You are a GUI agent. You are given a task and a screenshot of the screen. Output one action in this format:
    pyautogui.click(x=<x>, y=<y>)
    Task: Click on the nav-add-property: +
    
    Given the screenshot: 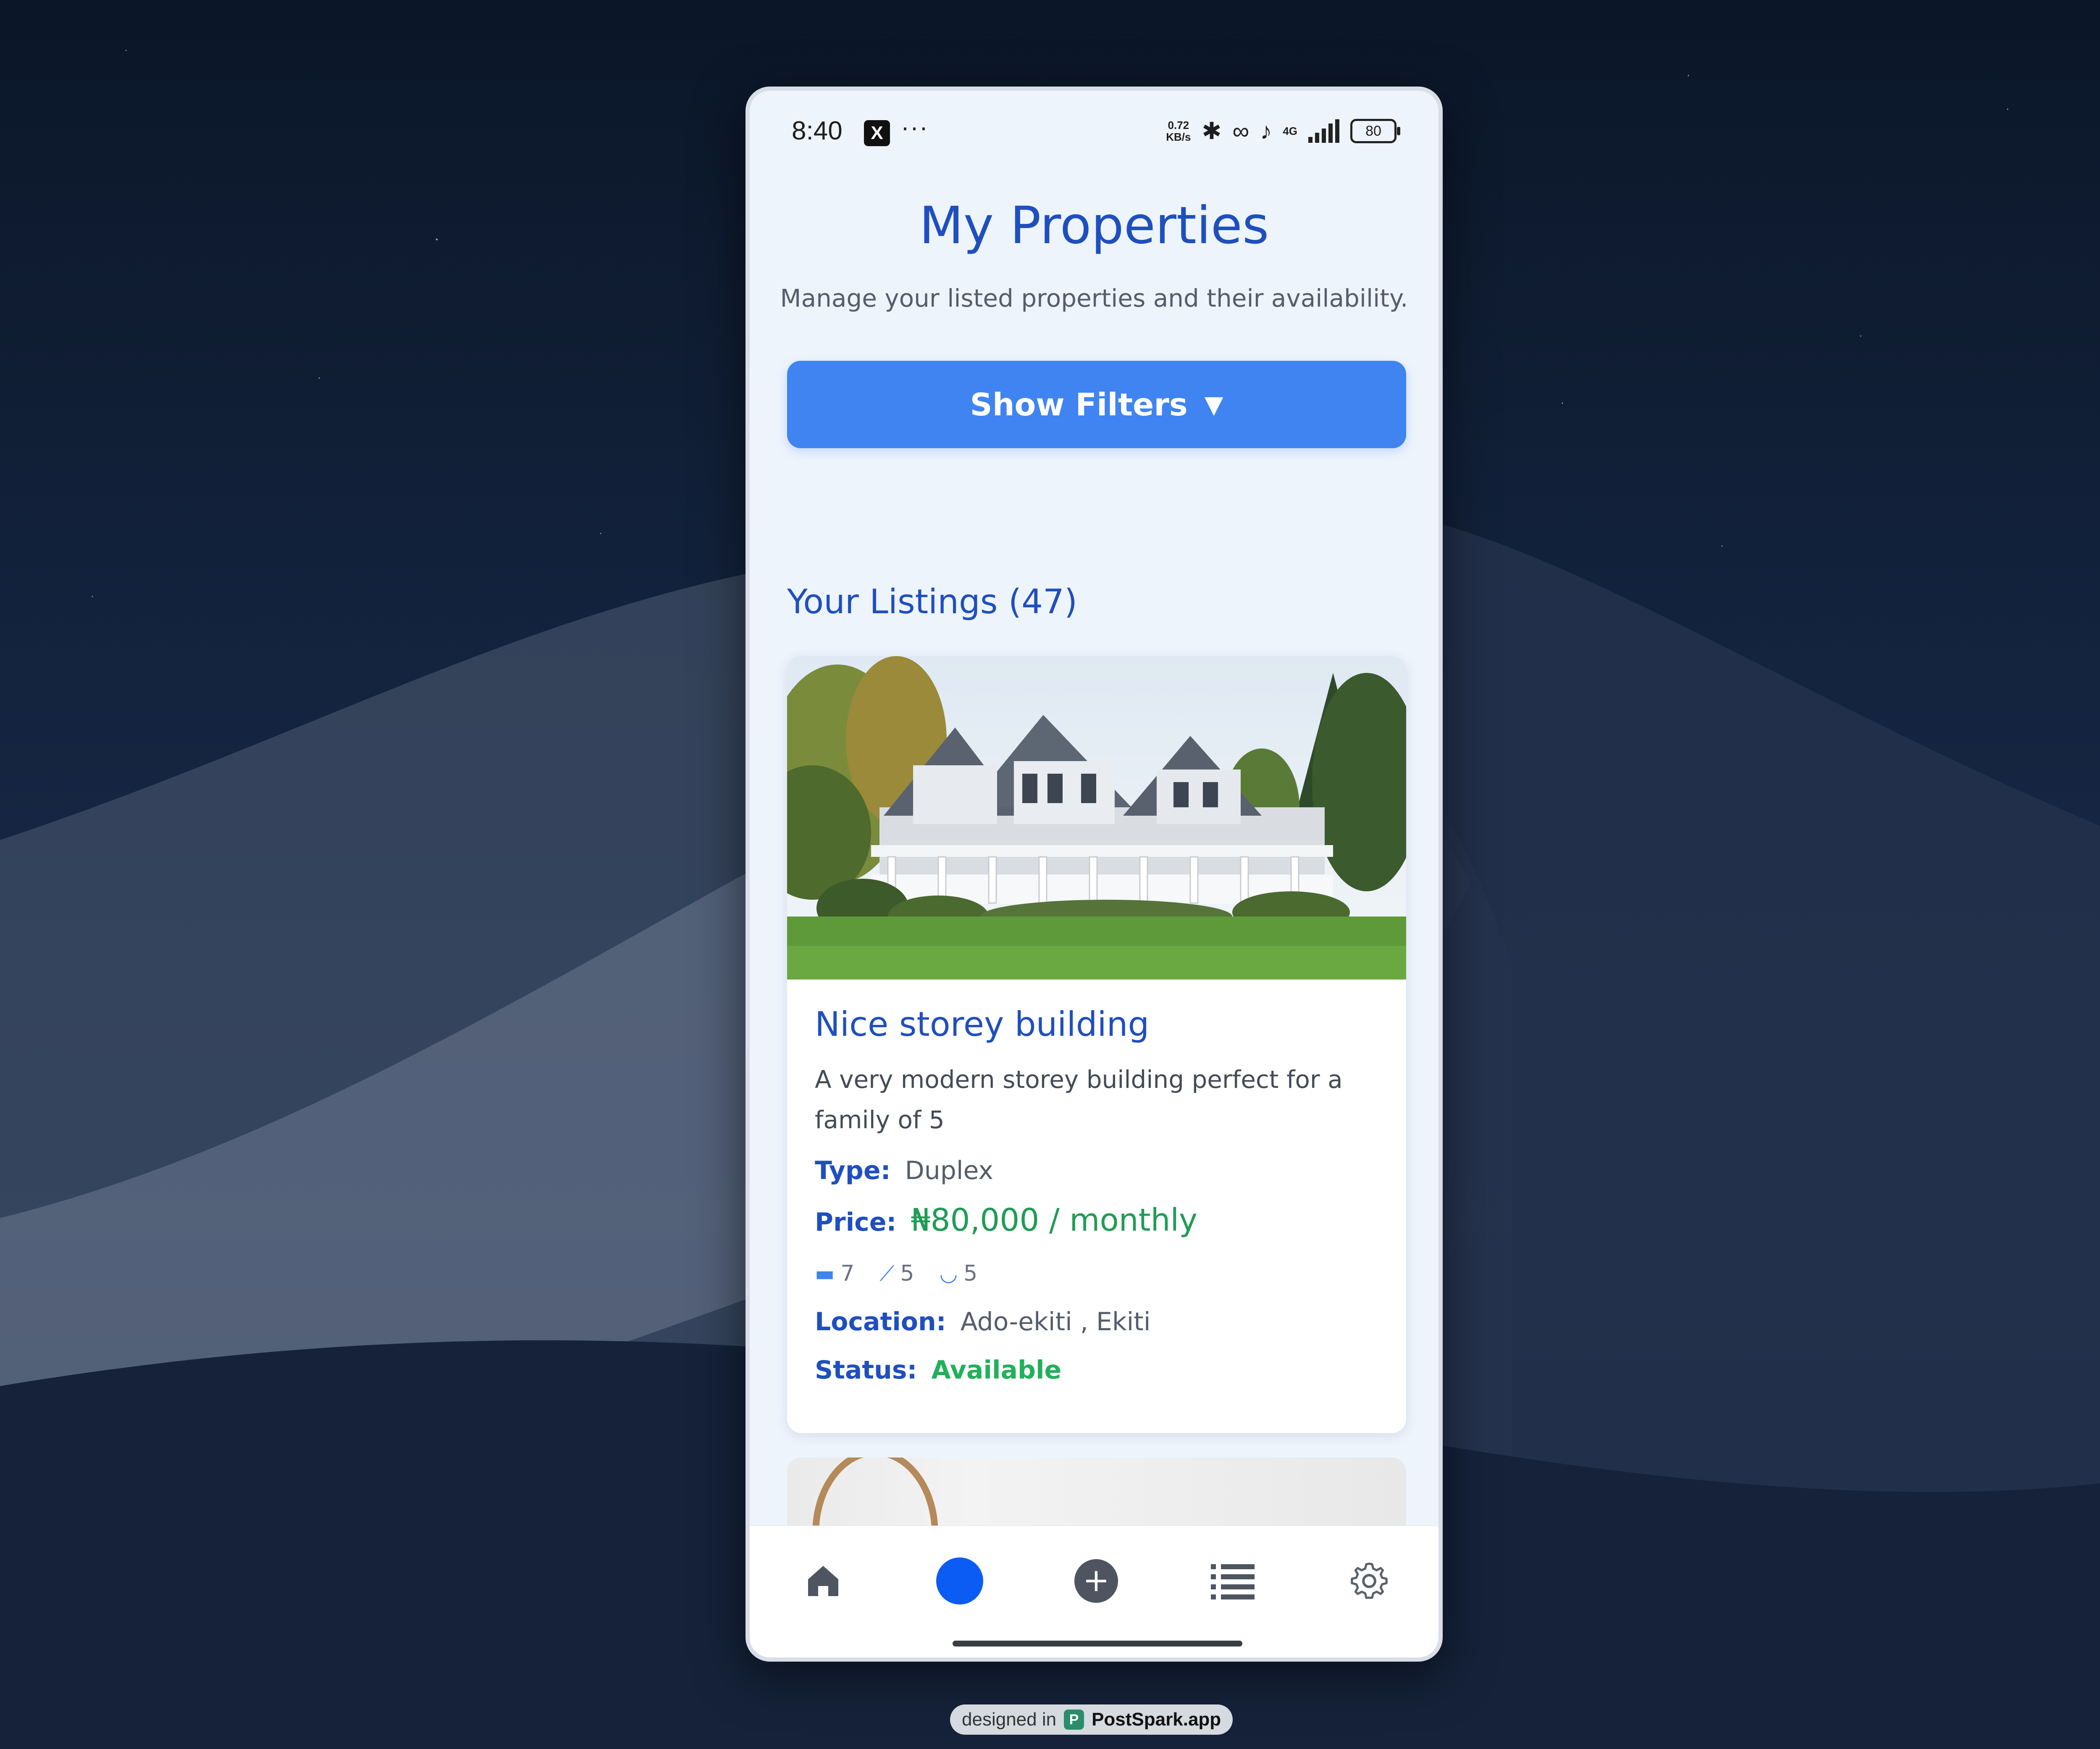 What is the action you would take?
    pyautogui.click(x=1096, y=1581)
    